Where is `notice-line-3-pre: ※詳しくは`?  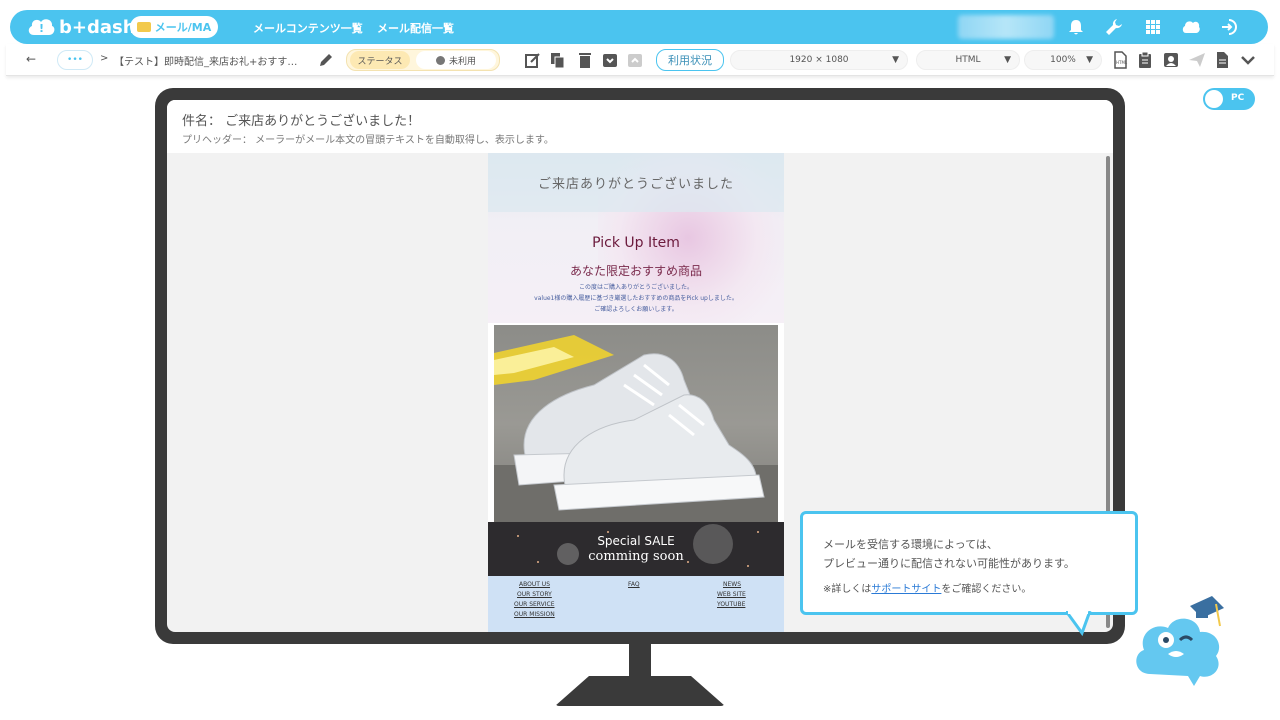
notice-line-3-pre: ※詳しくは is located at coordinates (847, 589).